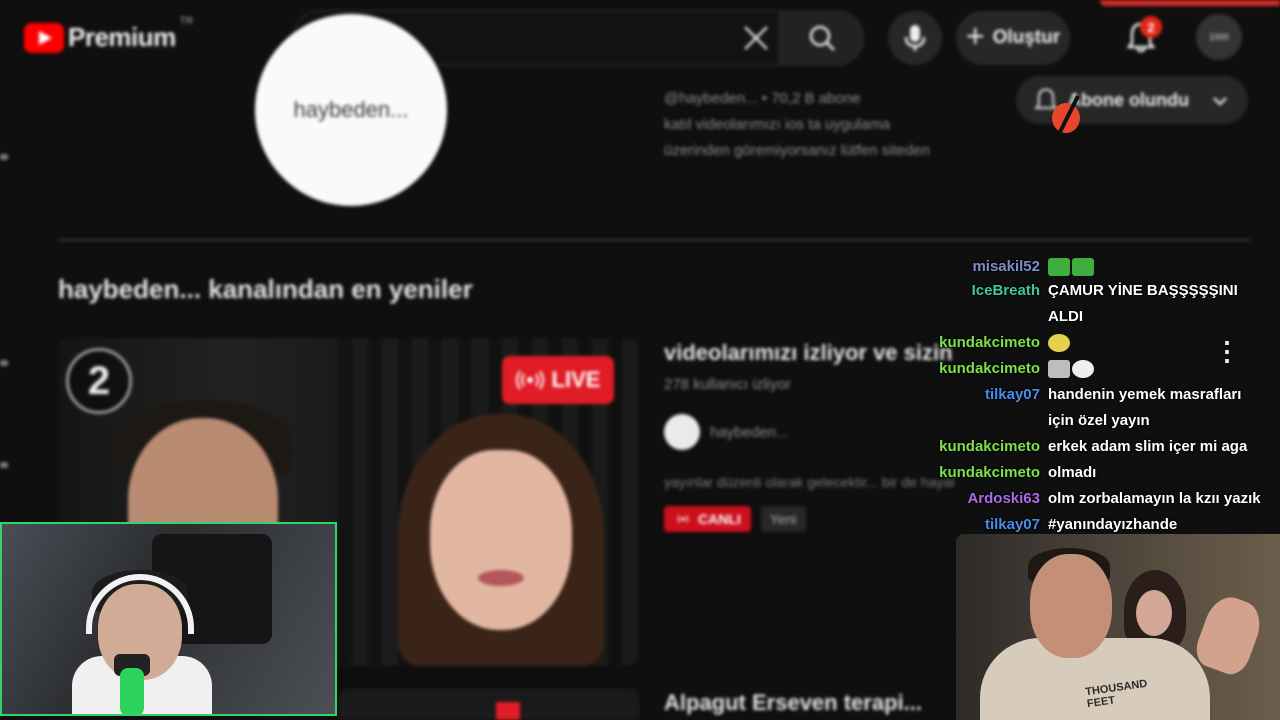  I want to click on video2-thumbnail-accent, so click(508, 711).